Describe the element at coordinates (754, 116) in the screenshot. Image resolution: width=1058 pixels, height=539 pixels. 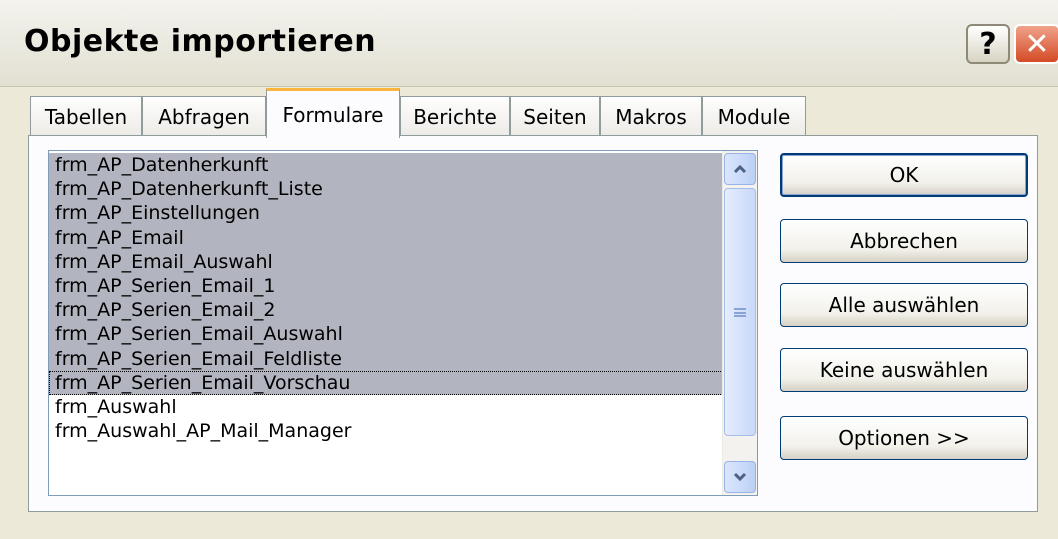
I see `tab-module: Module` at that location.